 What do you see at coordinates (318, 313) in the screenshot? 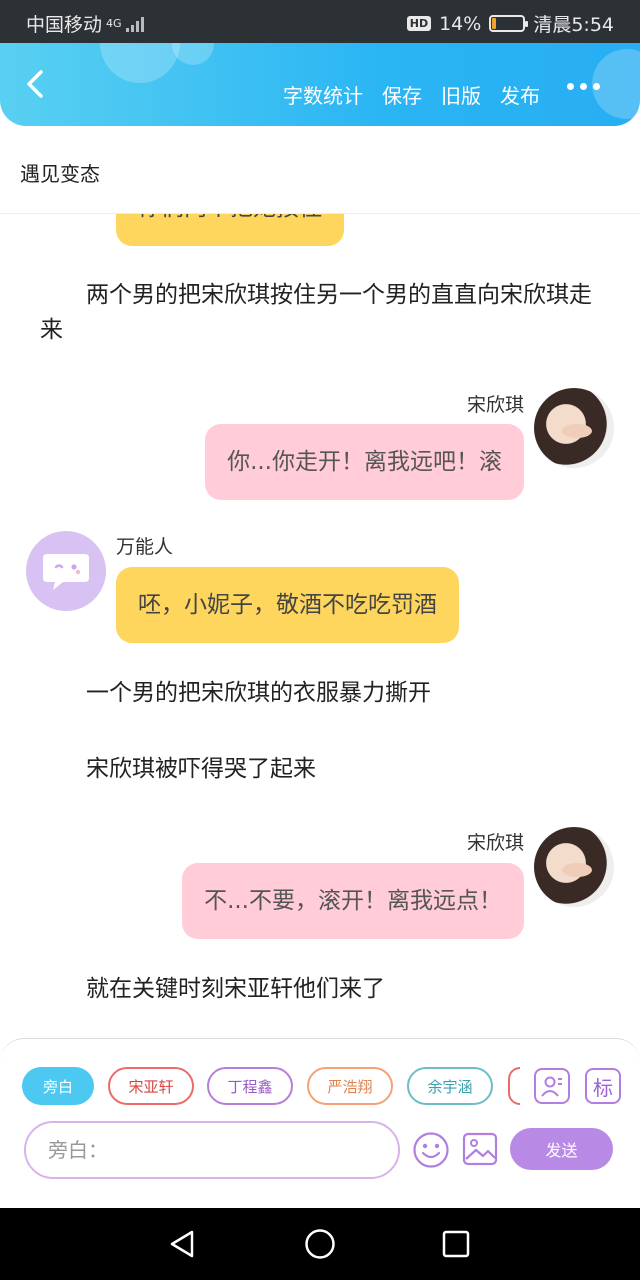
I see `narration-text: 两个男的把宋欣琪按住另一个男的直直向宋欣琪走来` at bounding box center [318, 313].